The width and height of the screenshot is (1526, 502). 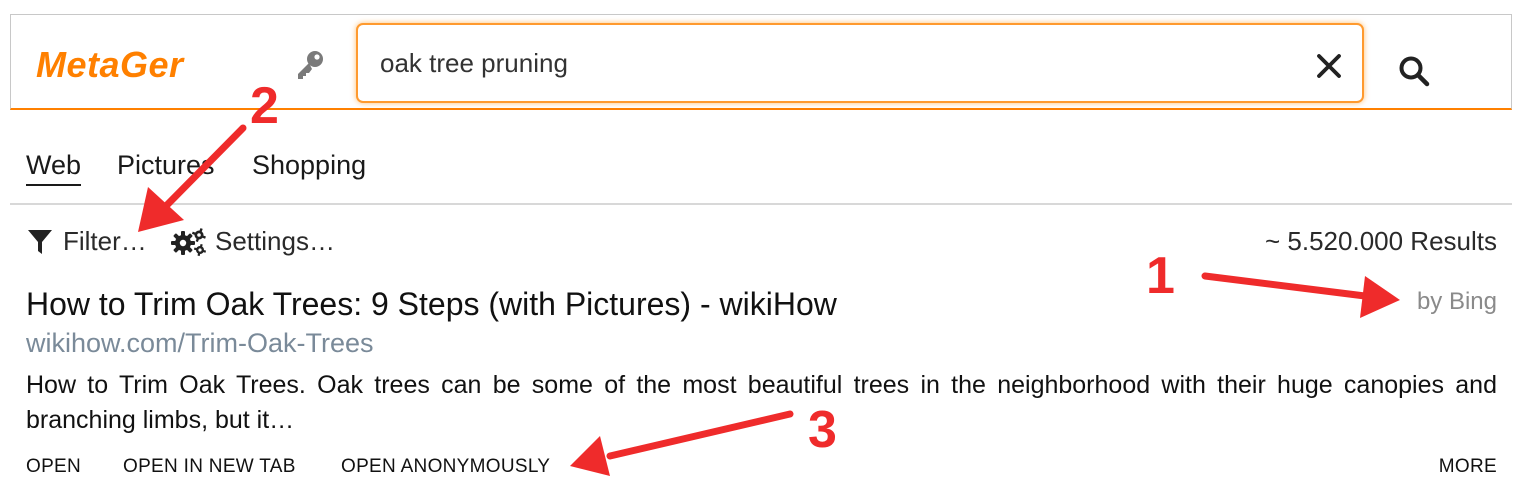 I want to click on gear-icon, so click(x=189, y=242).